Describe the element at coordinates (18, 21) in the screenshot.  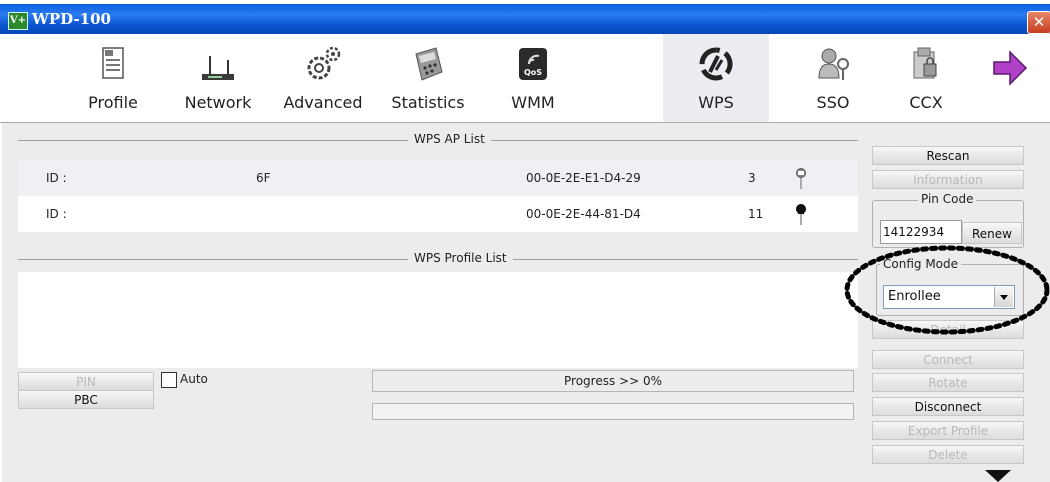
I see `app-icon: V+` at that location.